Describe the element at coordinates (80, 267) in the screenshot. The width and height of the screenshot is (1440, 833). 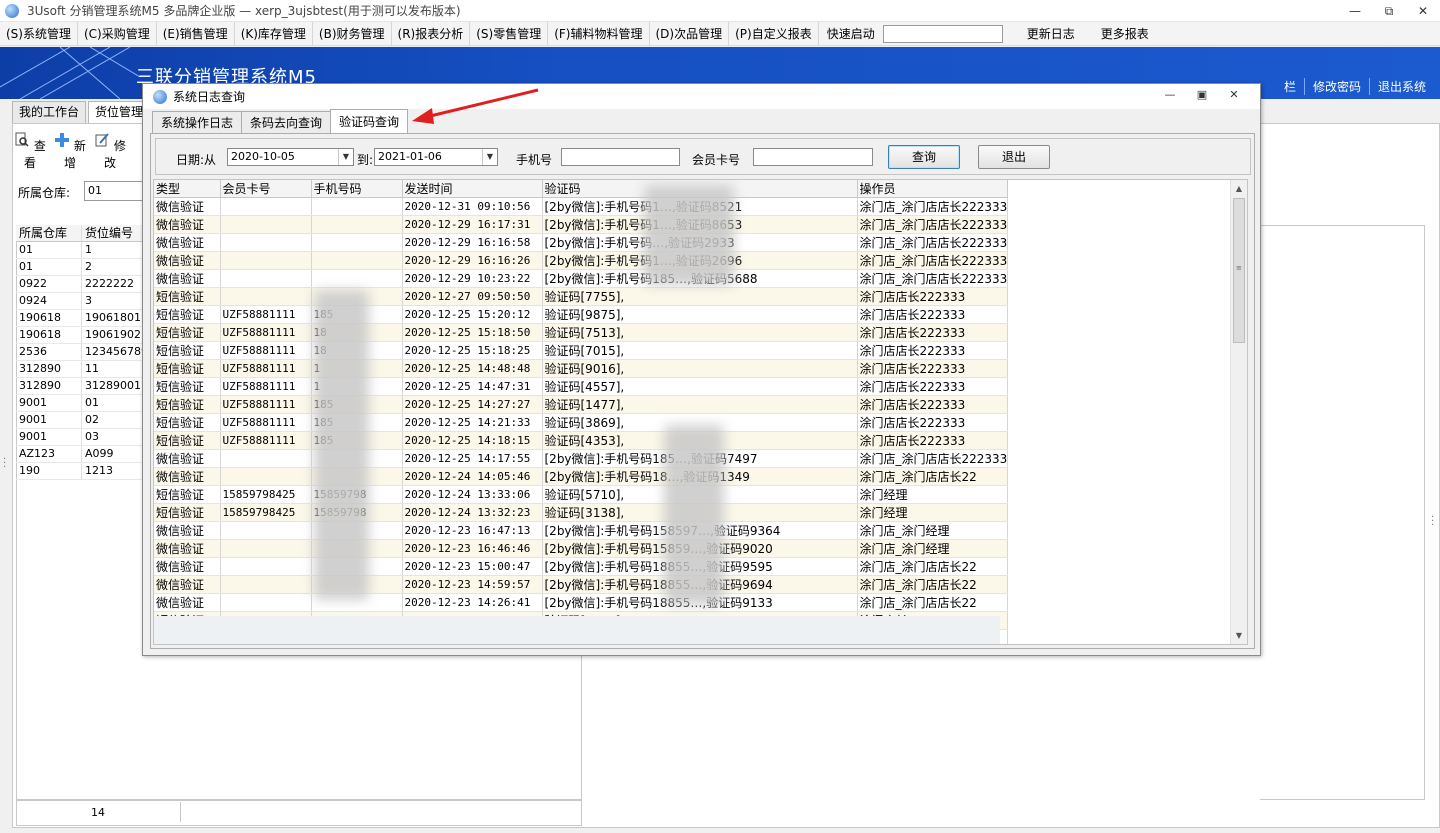
I see `location-row: 01 2` at that location.